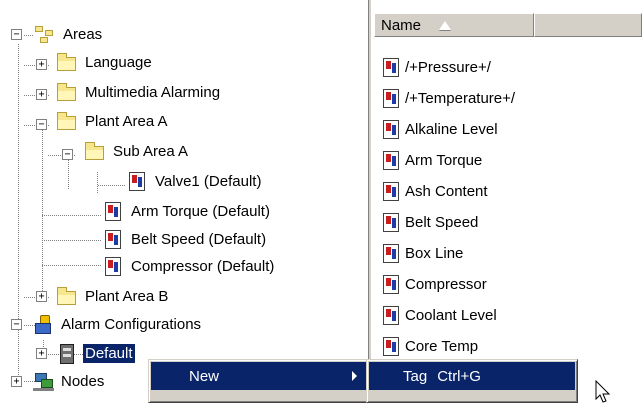 The image size is (642, 403). What do you see at coordinates (67, 354) in the screenshot?
I see `default-configuration-icon` at bounding box center [67, 354].